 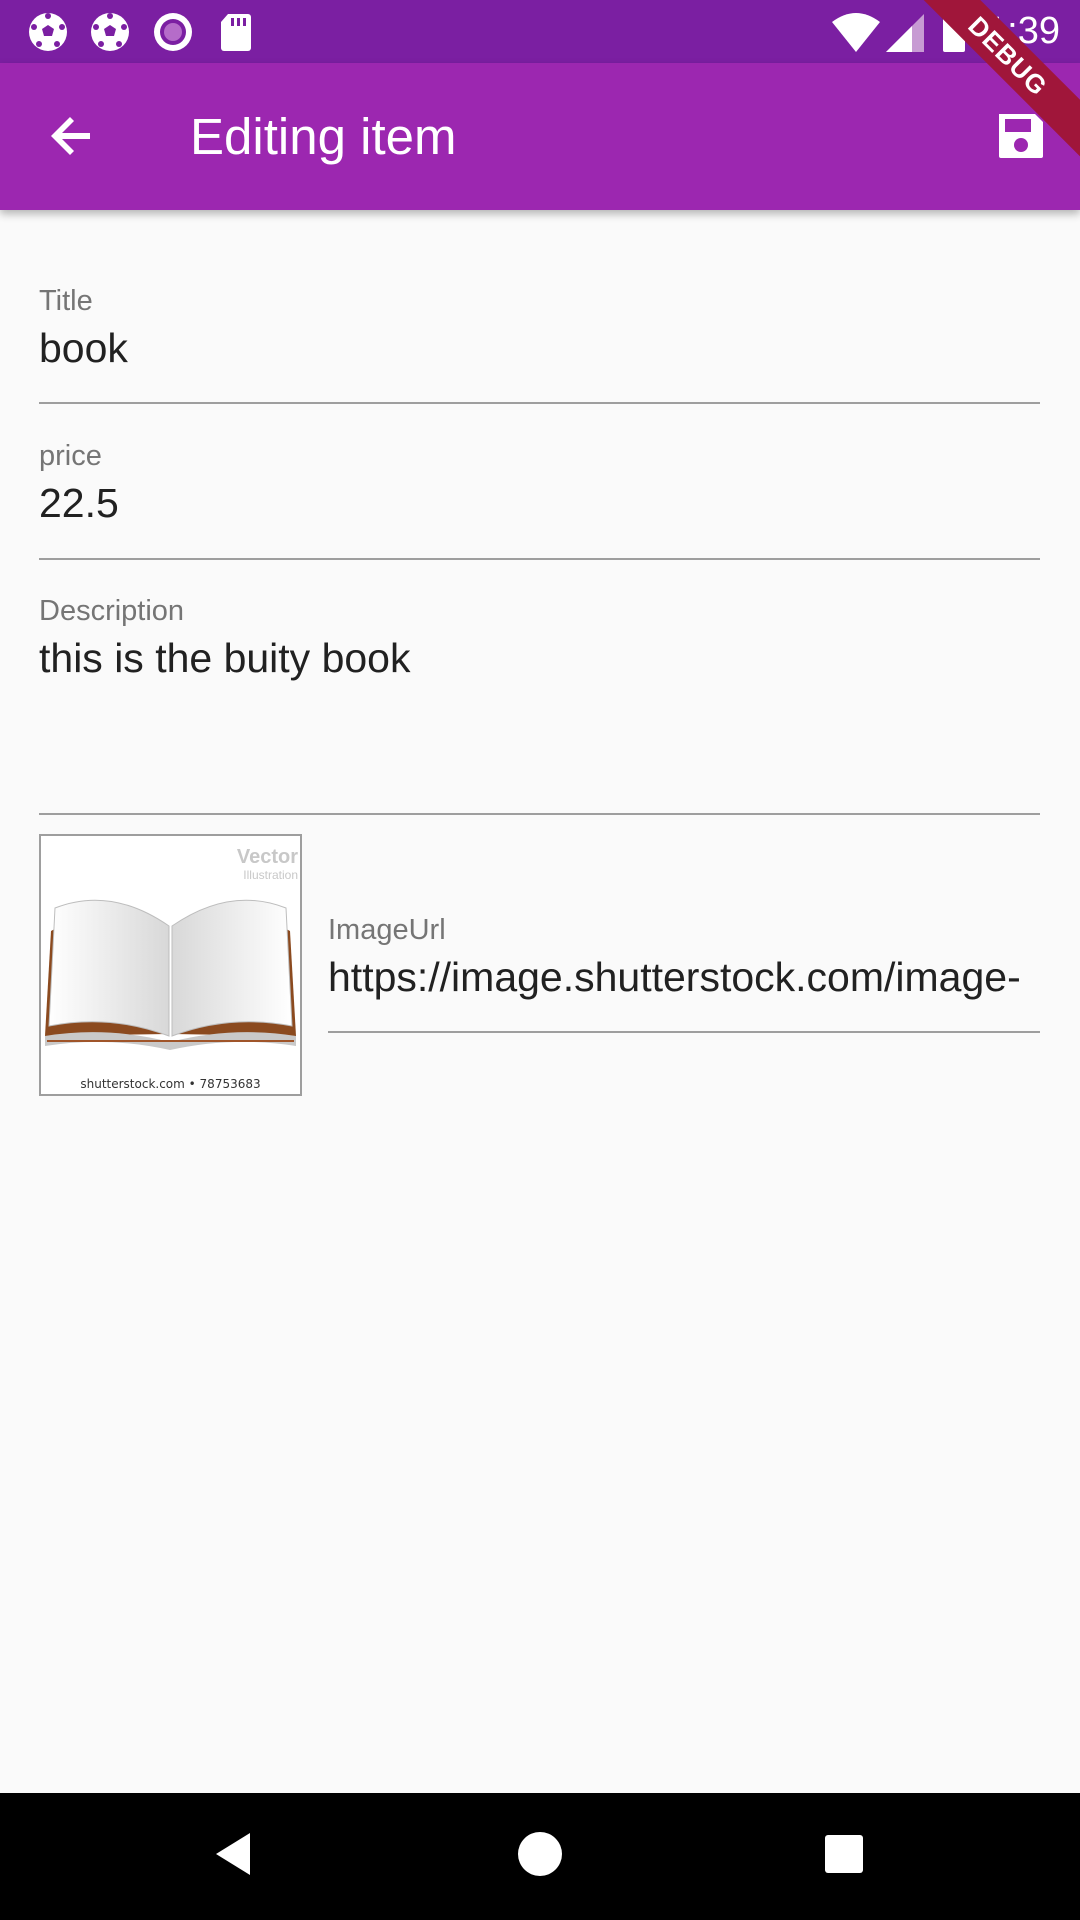 I want to click on description-field: Description this is the buity book, so click(x=539, y=702).